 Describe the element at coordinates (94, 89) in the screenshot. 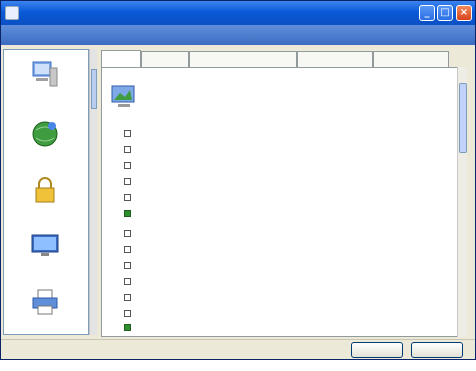

I see `sidebar-scroll-thumb` at that location.